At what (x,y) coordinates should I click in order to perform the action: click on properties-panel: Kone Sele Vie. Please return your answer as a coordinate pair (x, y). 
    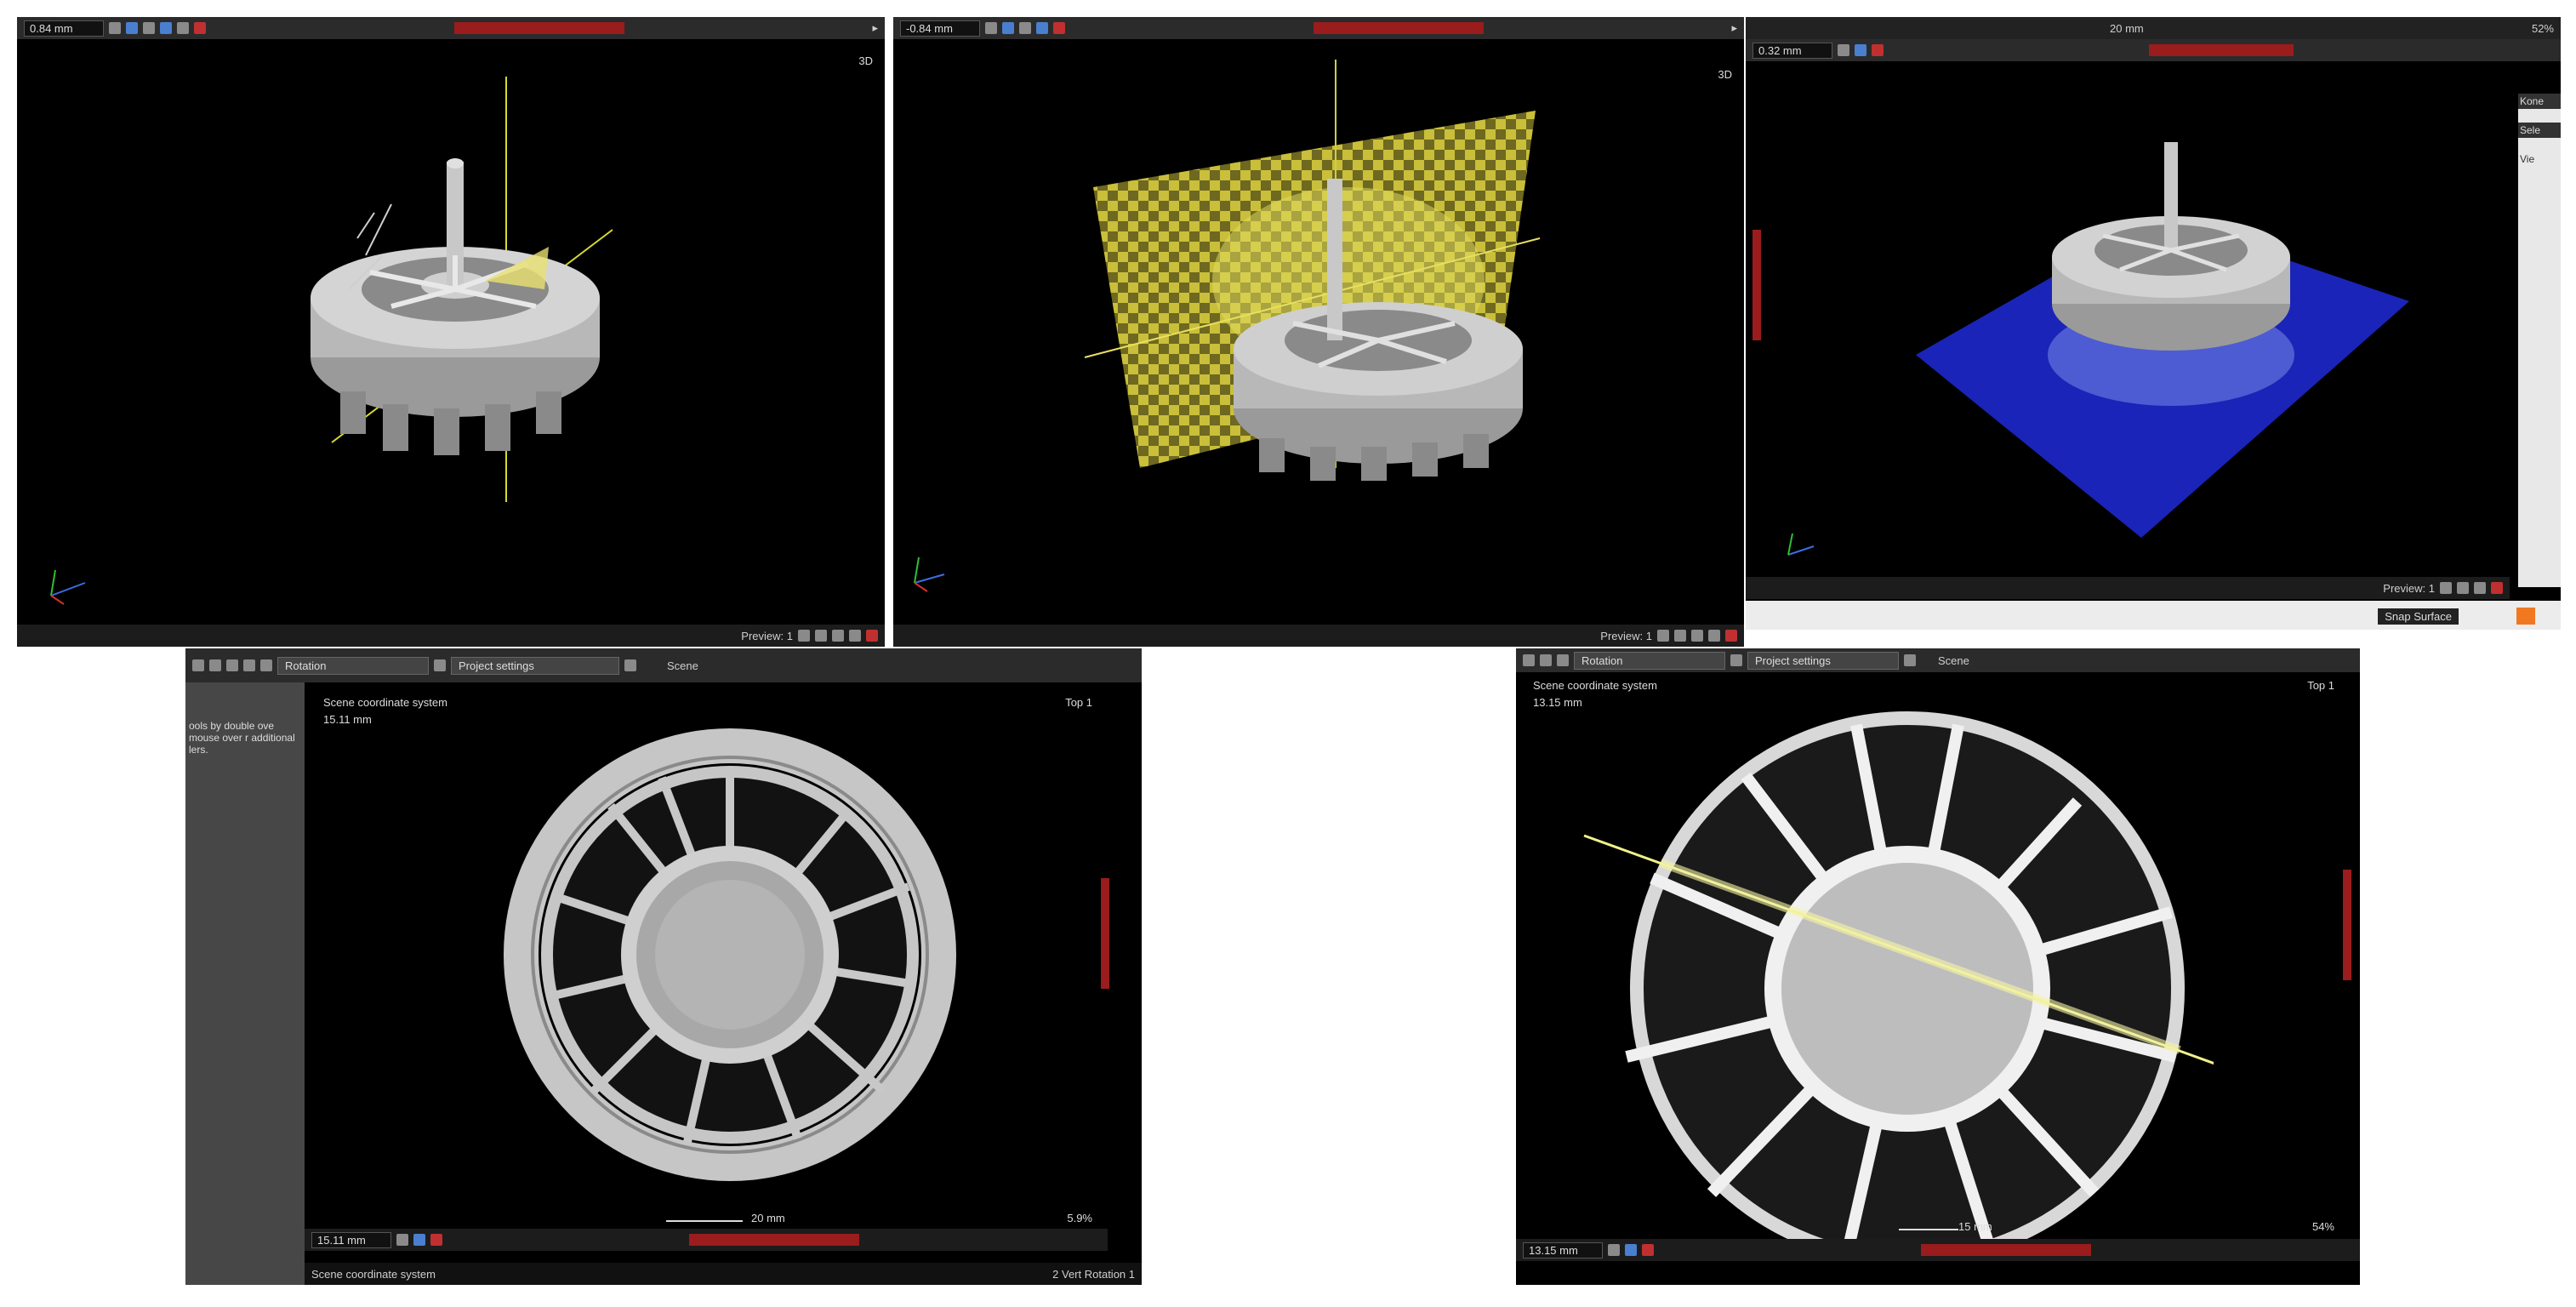
    Looking at the image, I should click on (2539, 340).